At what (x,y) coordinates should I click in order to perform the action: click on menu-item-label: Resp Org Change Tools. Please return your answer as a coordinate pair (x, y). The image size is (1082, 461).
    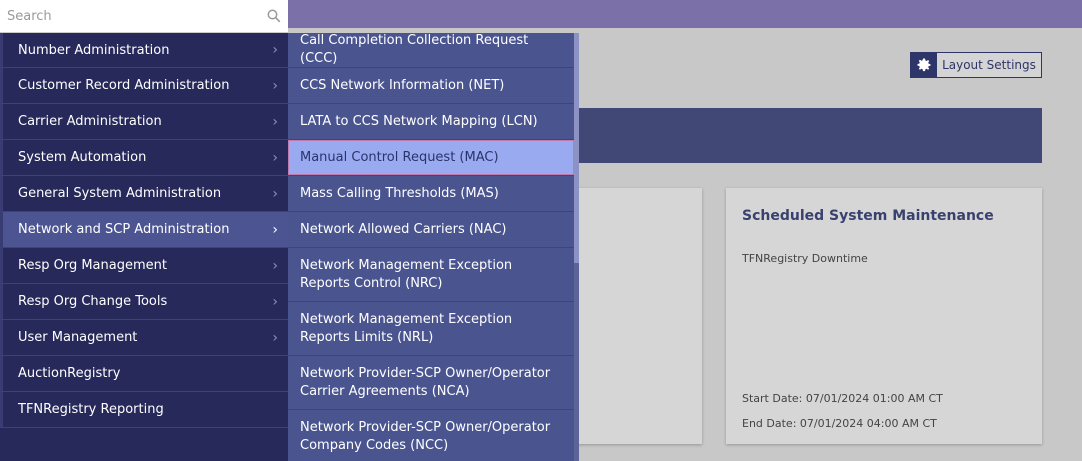
    Looking at the image, I should click on (93, 301).